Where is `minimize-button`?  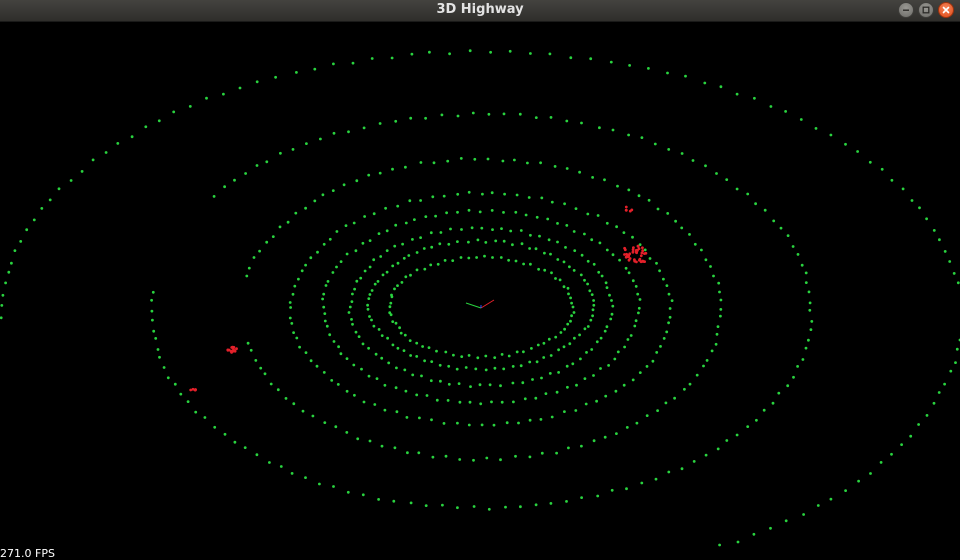 minimize-button is located at coordinates (906, 10).